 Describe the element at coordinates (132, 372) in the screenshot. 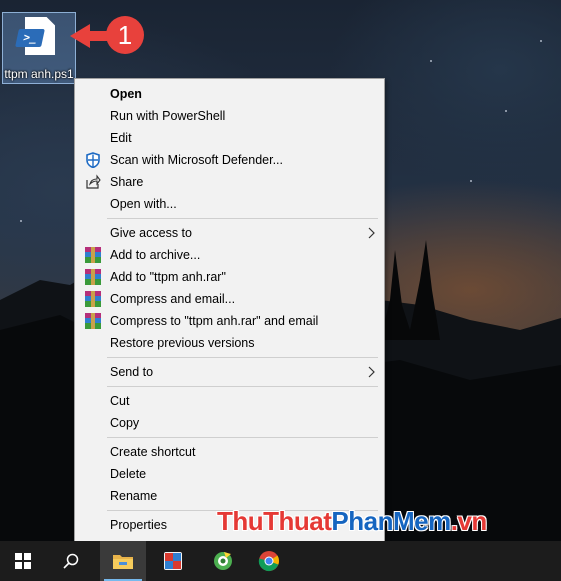

I see `menu-item-label: Send to` at that location.